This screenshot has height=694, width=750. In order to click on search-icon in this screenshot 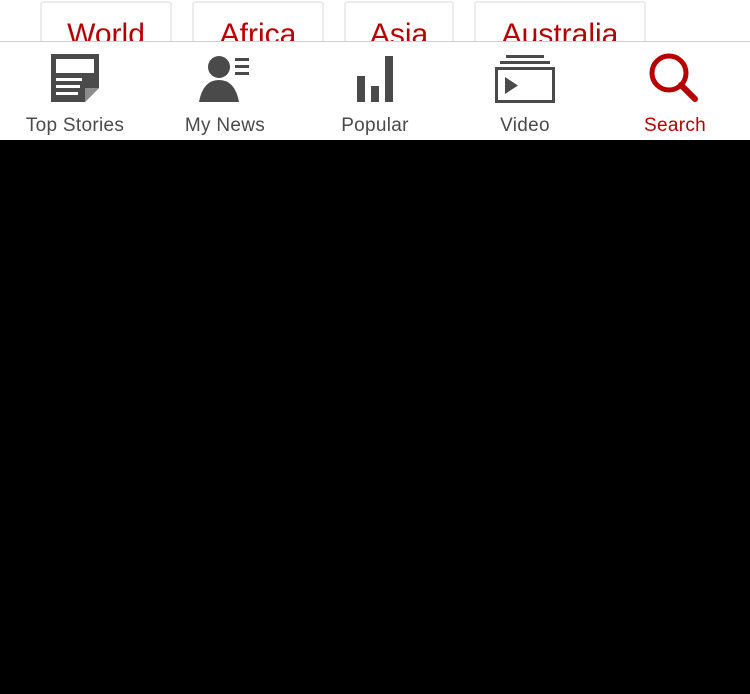, I will do `click(675, 80)`.